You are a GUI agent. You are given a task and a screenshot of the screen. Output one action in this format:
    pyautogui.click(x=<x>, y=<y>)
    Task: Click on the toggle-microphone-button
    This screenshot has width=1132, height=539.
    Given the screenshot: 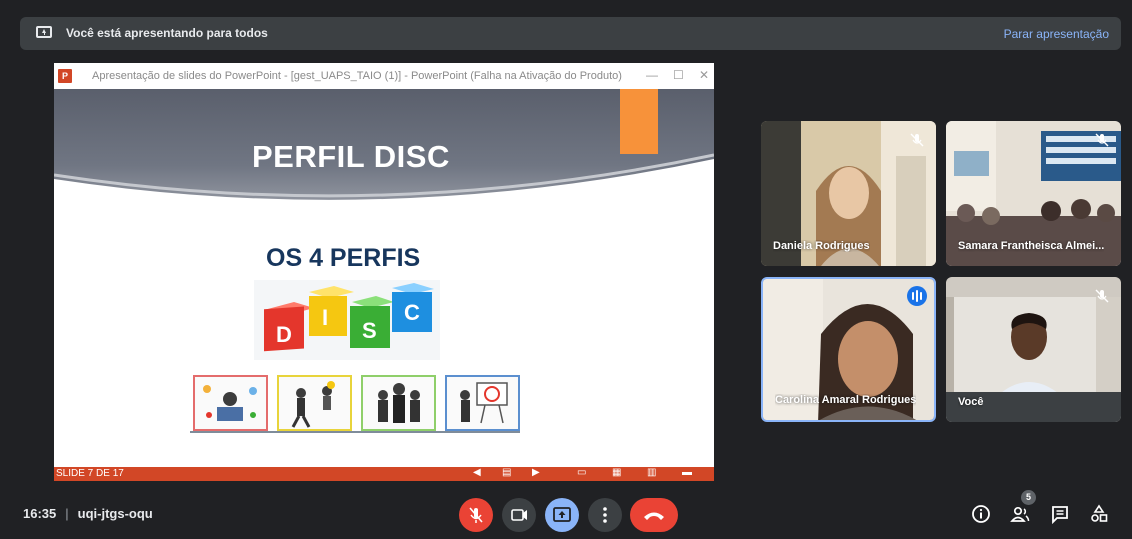 What is the action you would take?
    pyautogui.click(x=476, y=515)
    